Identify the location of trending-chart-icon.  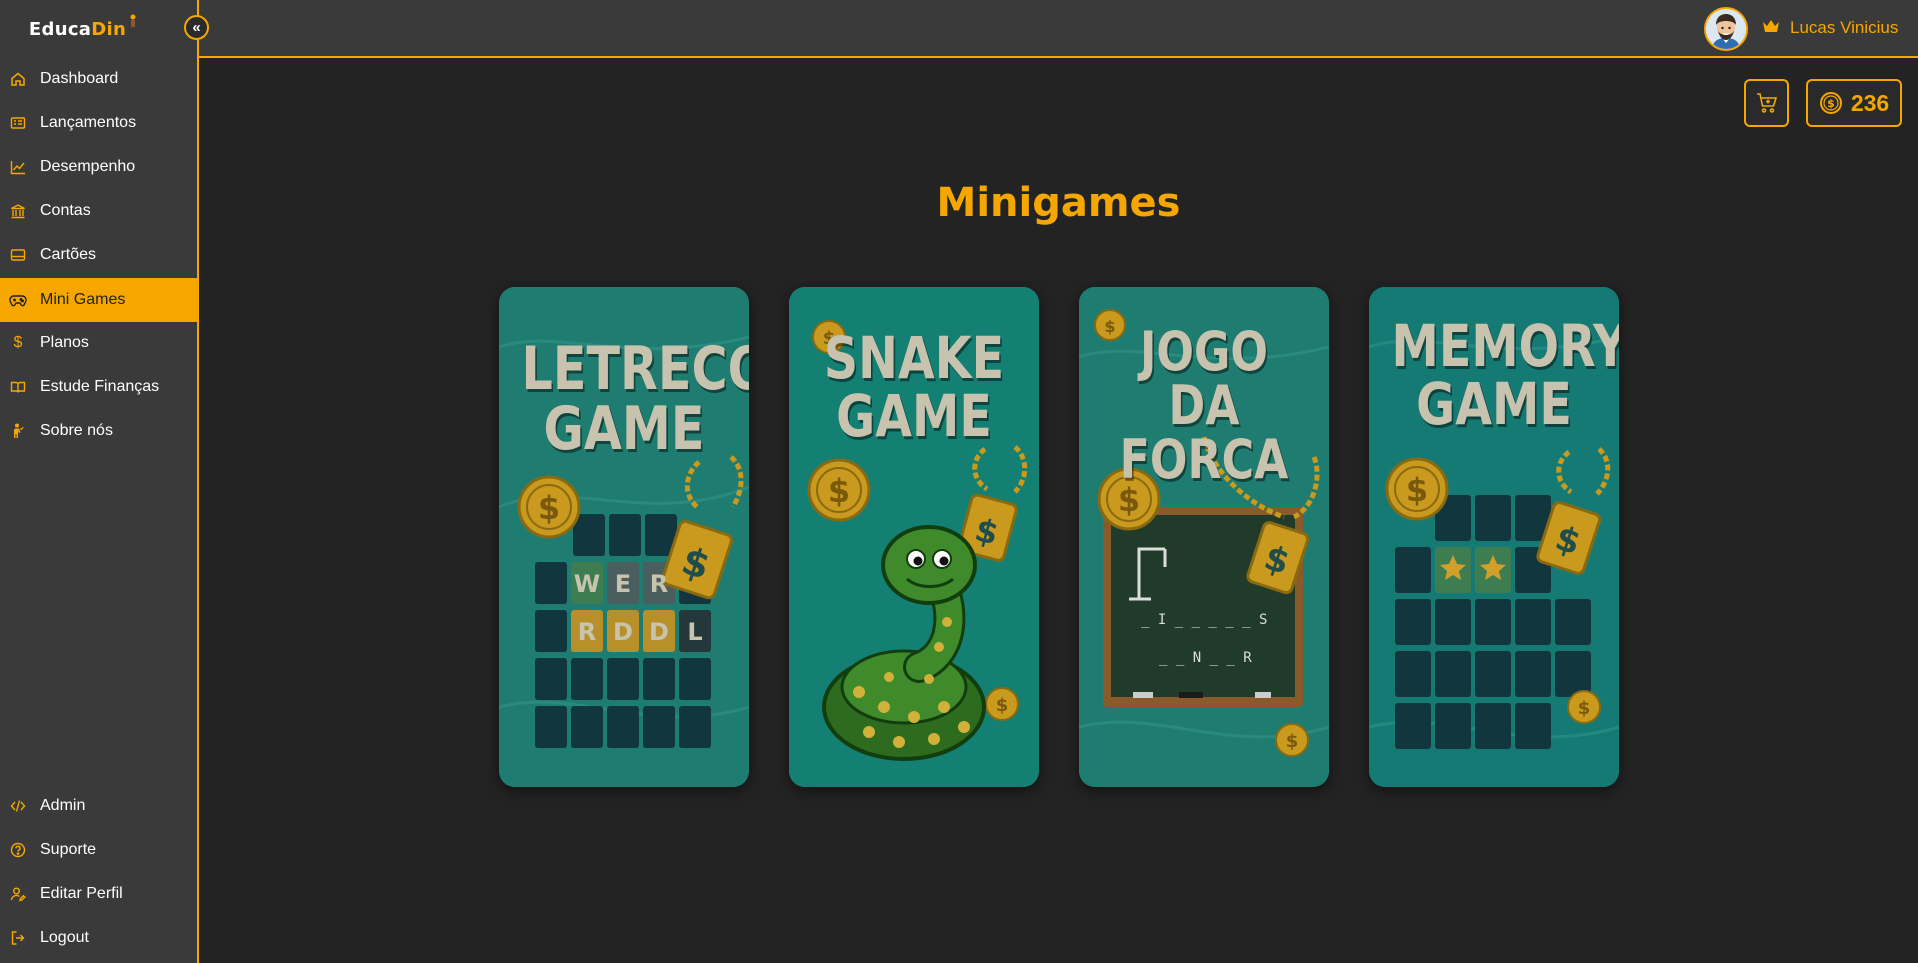
(18, 167).